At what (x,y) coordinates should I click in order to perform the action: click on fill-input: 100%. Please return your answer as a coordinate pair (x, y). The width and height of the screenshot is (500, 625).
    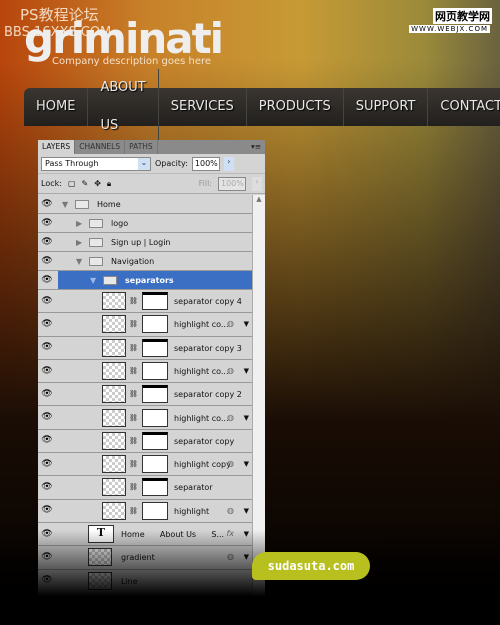
    Looking at the image, I should click on (232, 183).